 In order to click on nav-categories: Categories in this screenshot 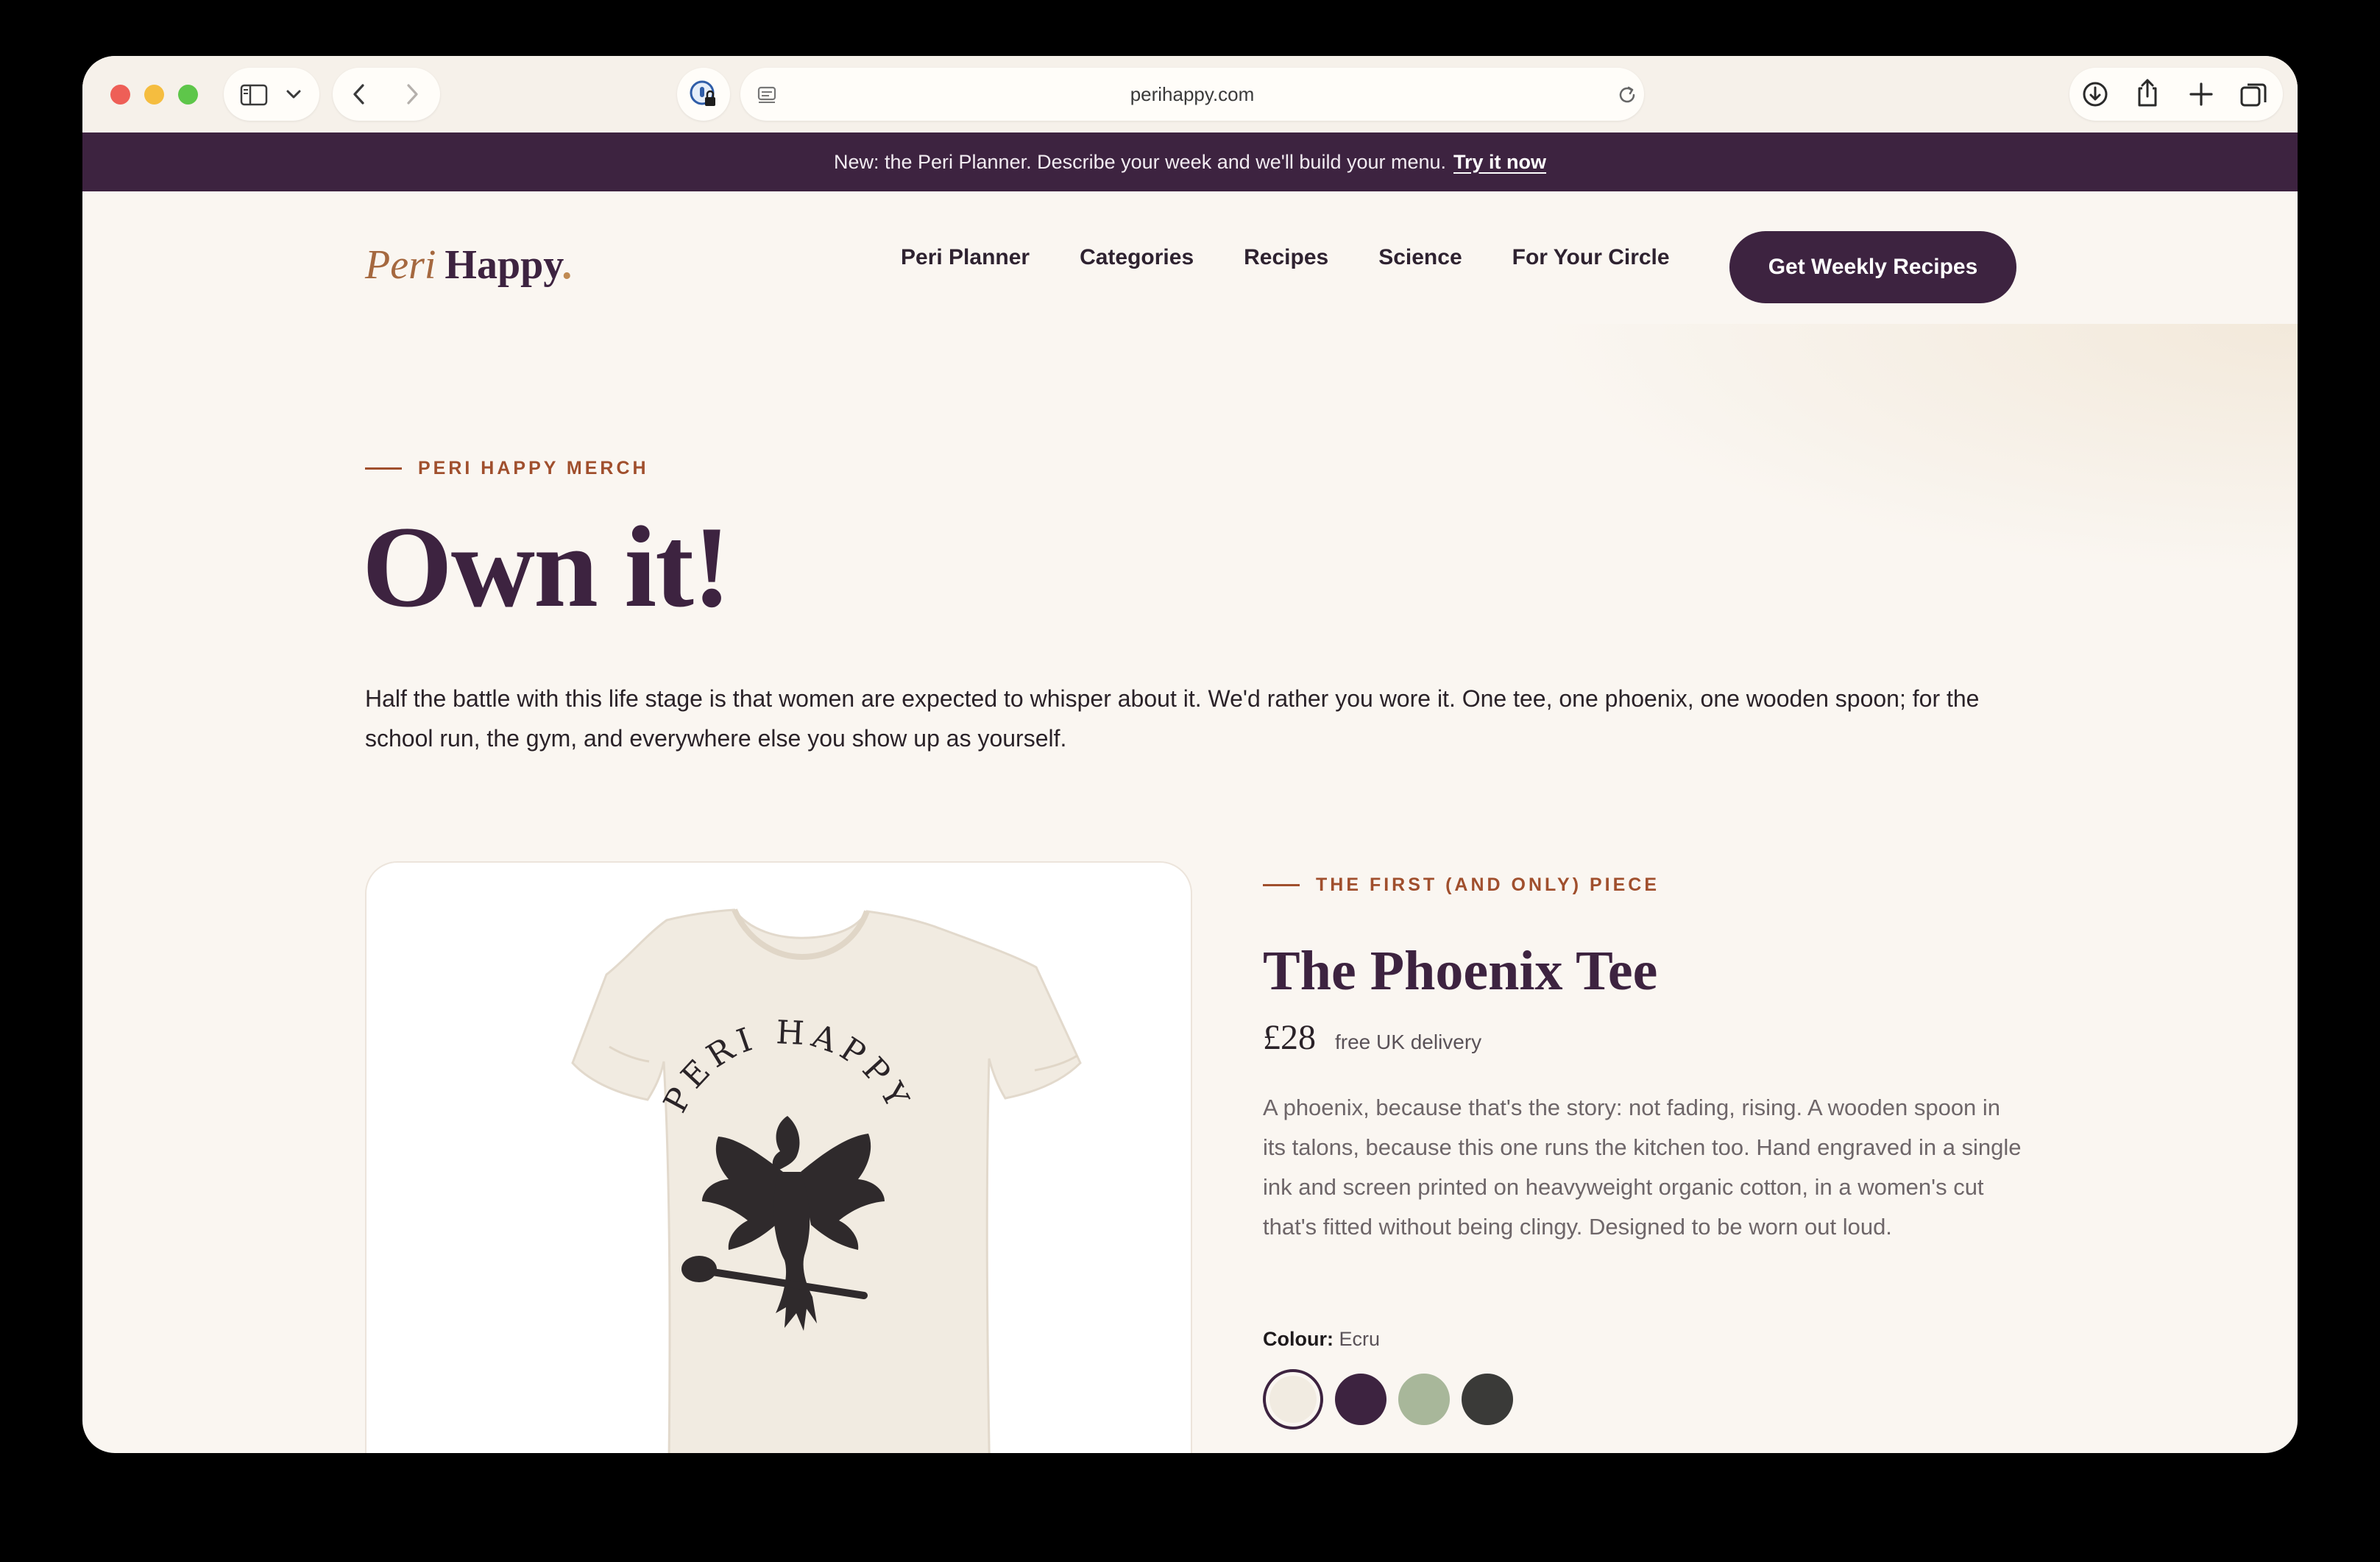, I will do `click(1137, 257)`.